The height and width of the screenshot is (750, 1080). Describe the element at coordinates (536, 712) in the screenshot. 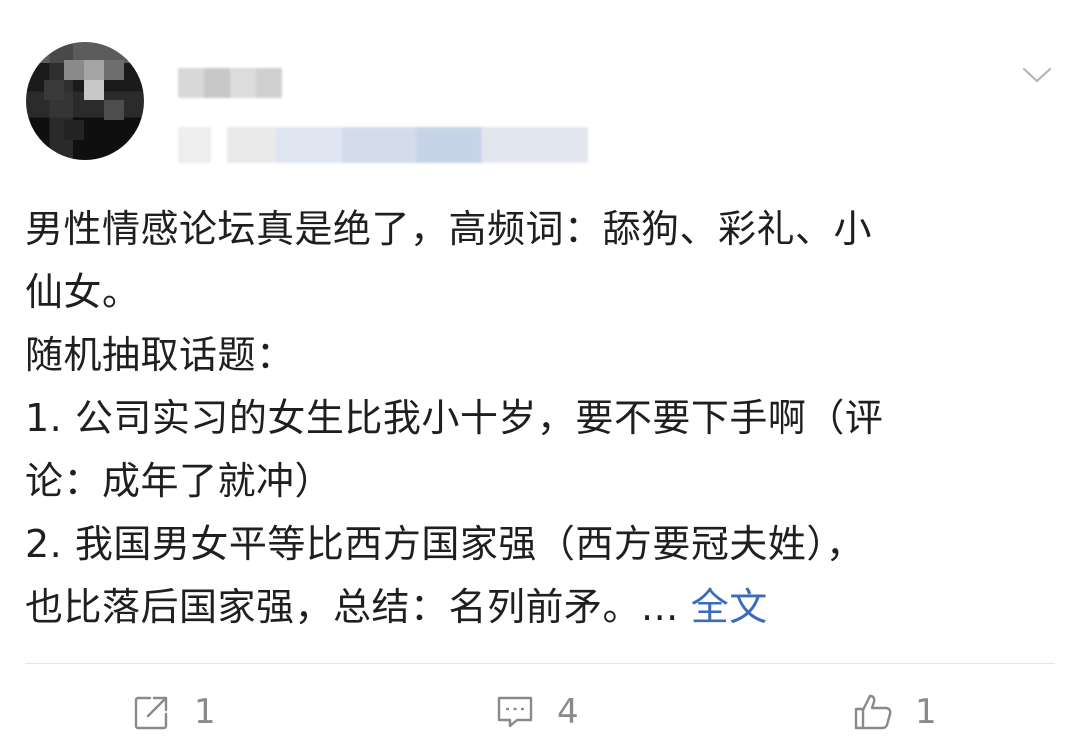

I see `comment-button: 4` at that location.